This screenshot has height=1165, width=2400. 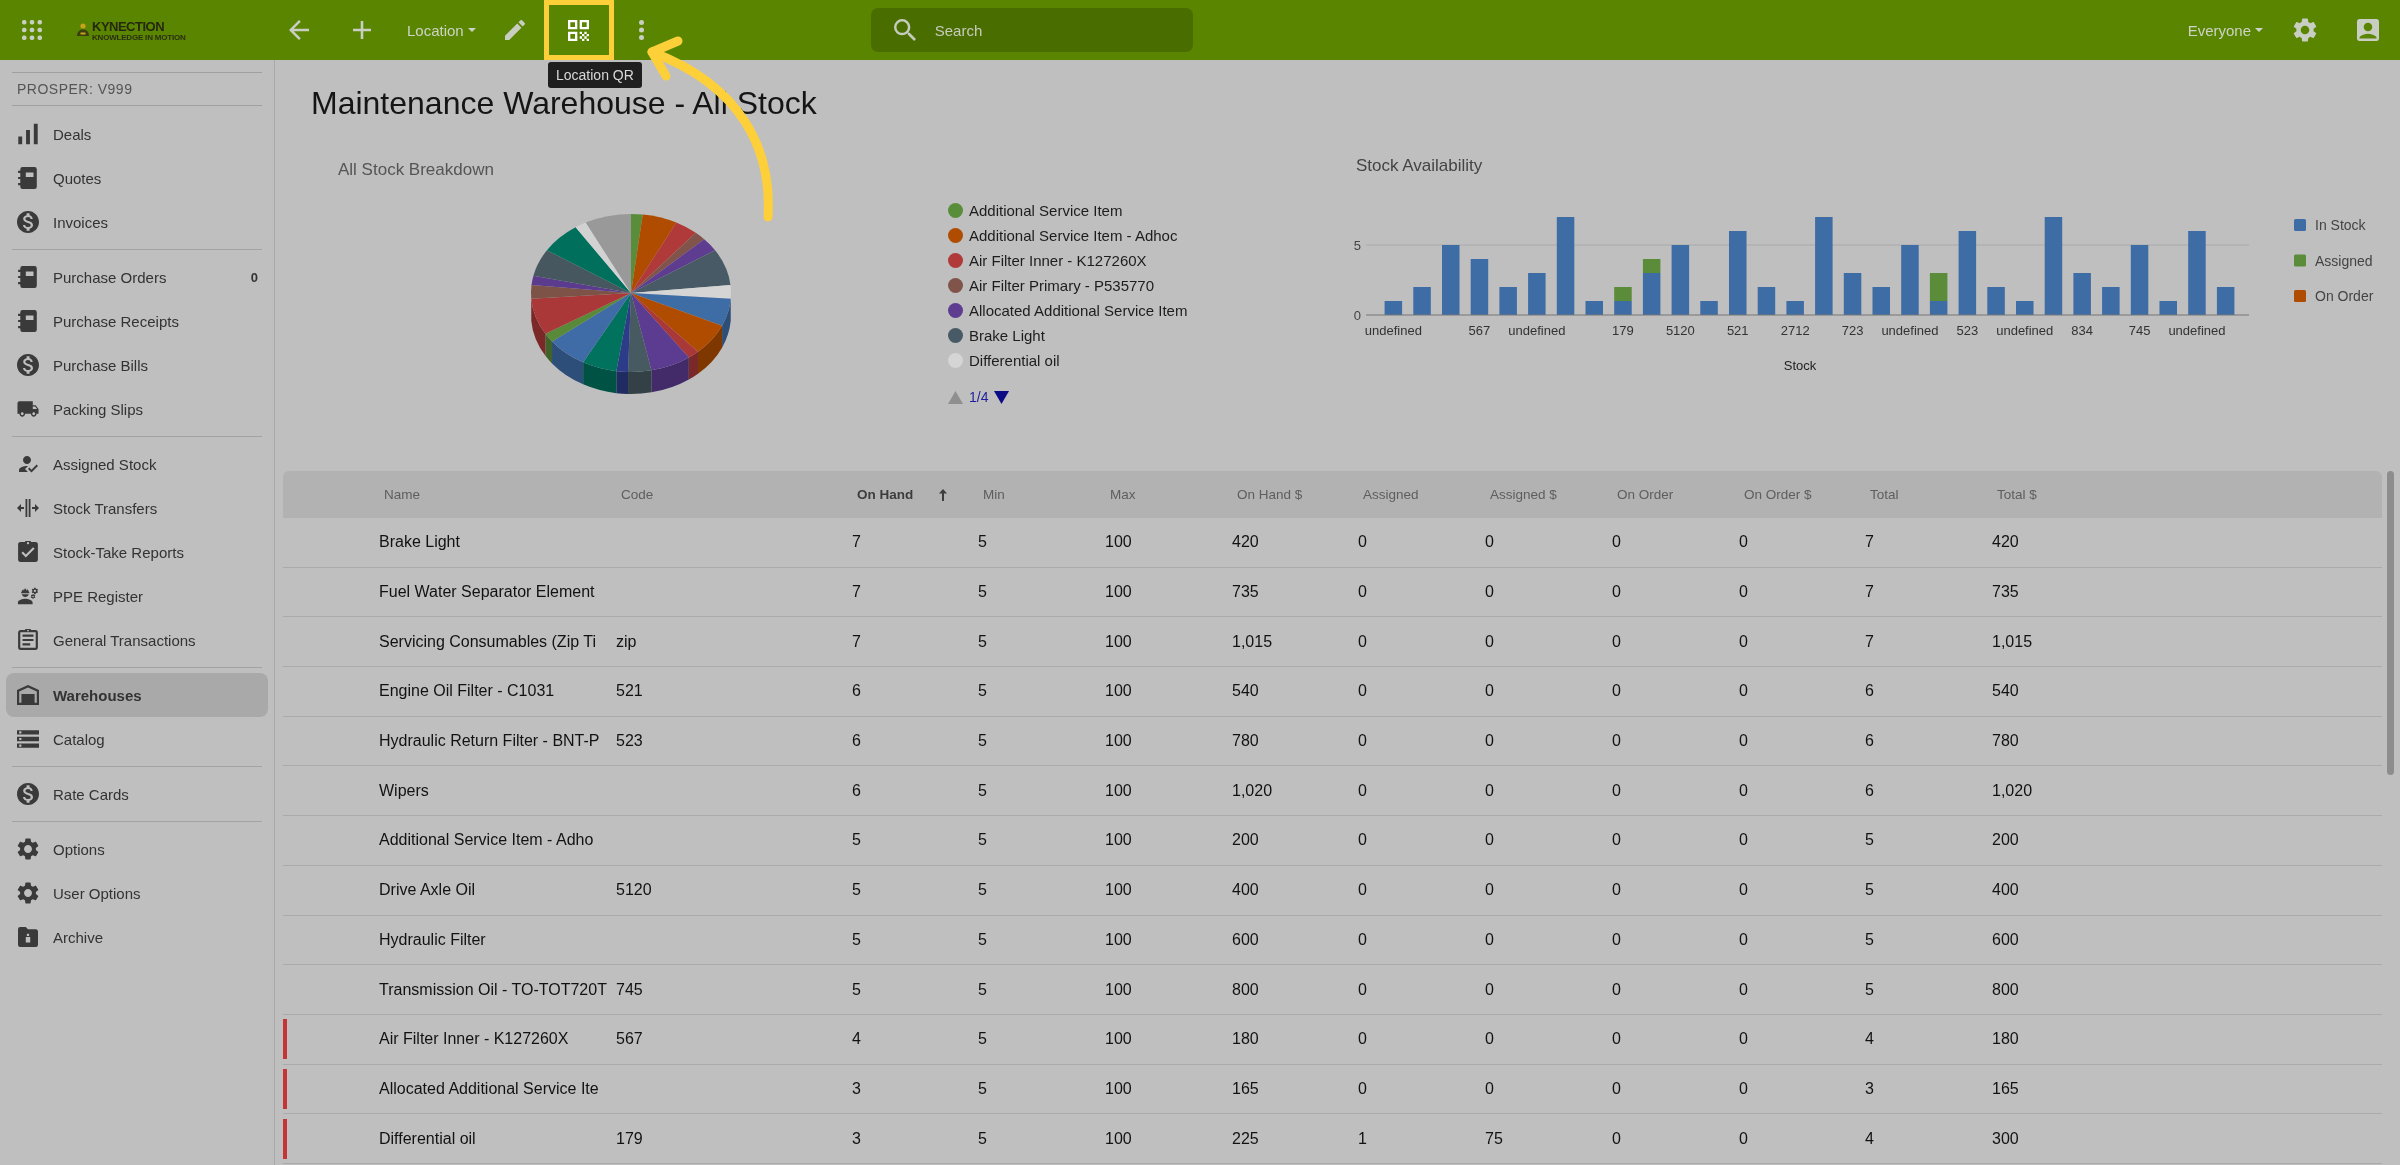 What do you see at coordinates (626, 641) in the screenshot?
I see `table-cell: zip` at bounding box center [626, 641].